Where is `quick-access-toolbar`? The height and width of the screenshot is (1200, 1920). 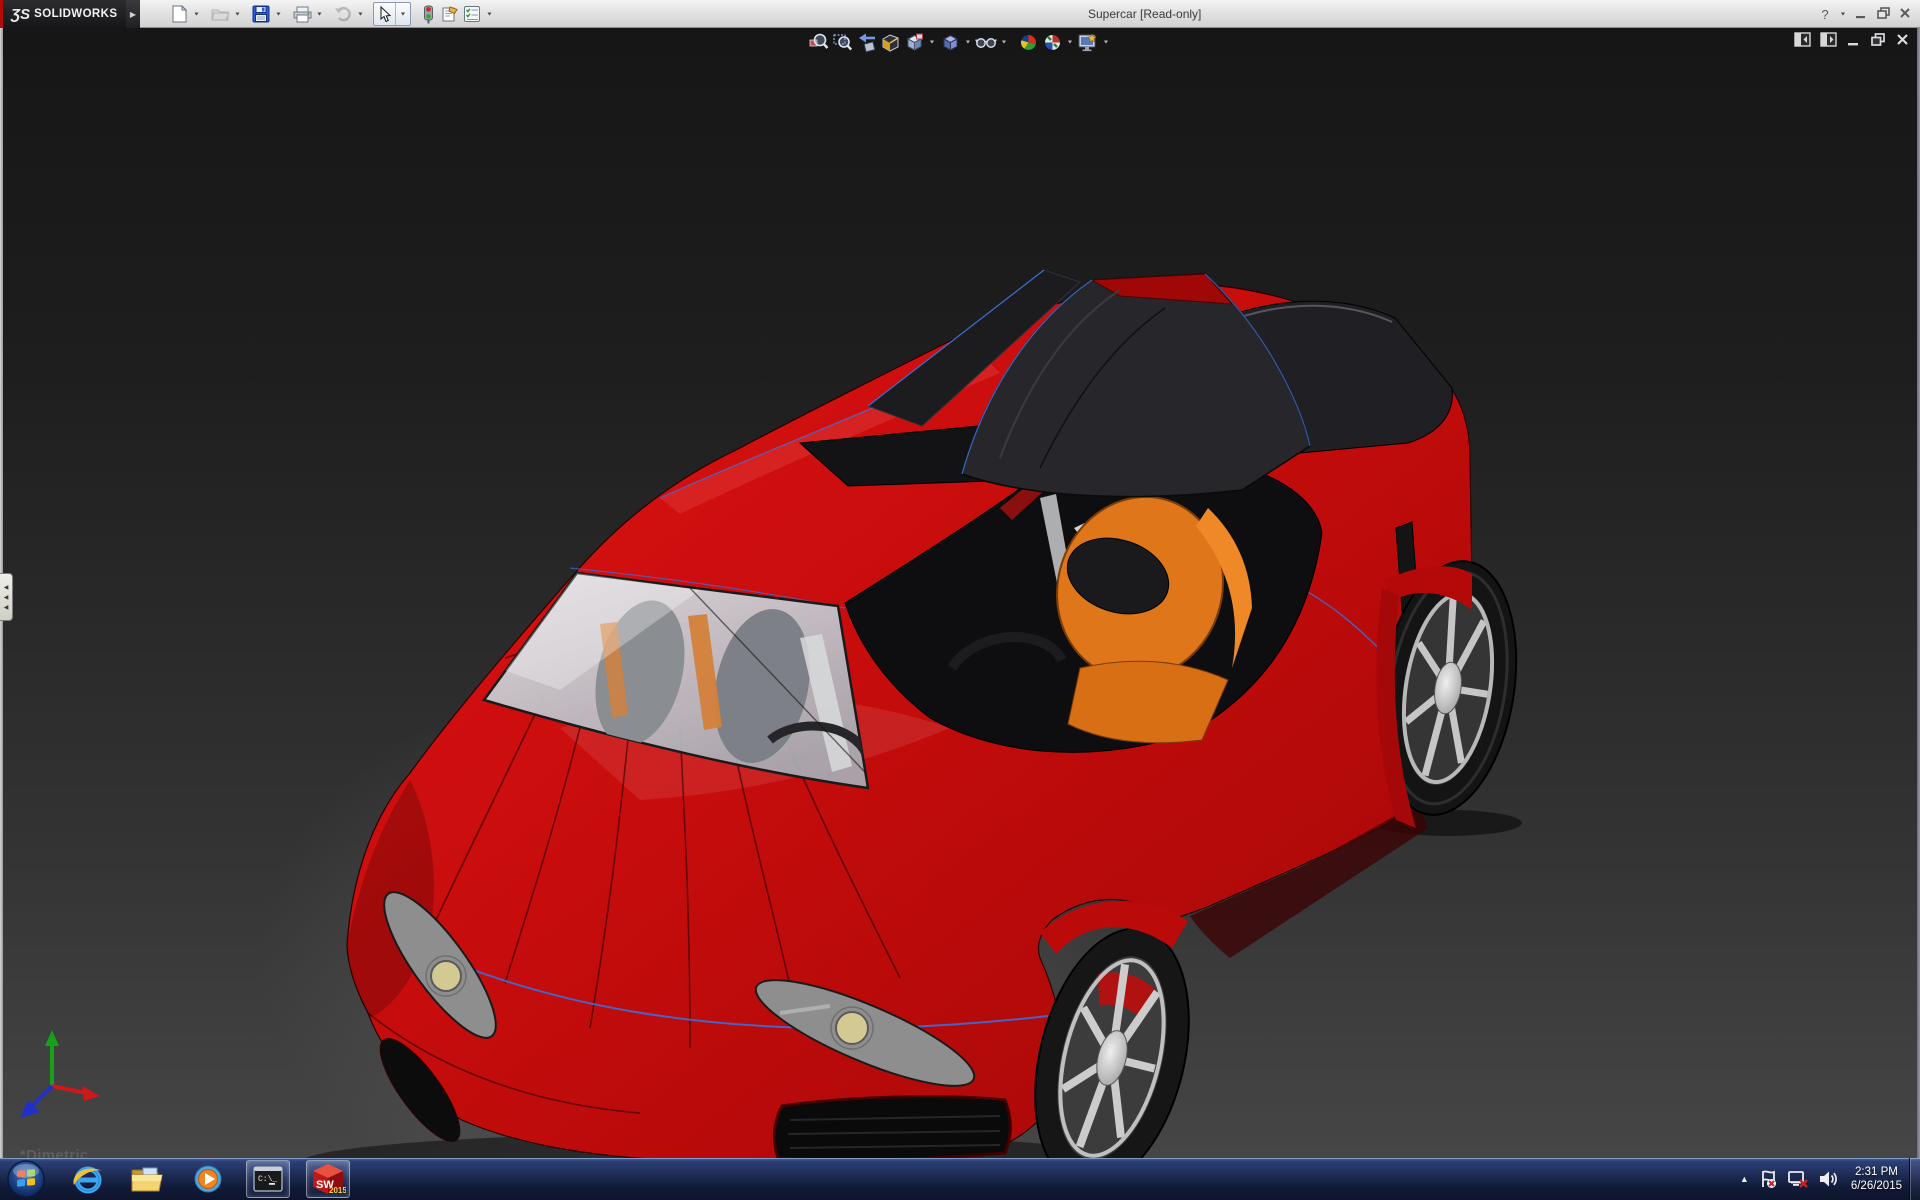
quick-access-toolbar is located at coordinates (335, 14).